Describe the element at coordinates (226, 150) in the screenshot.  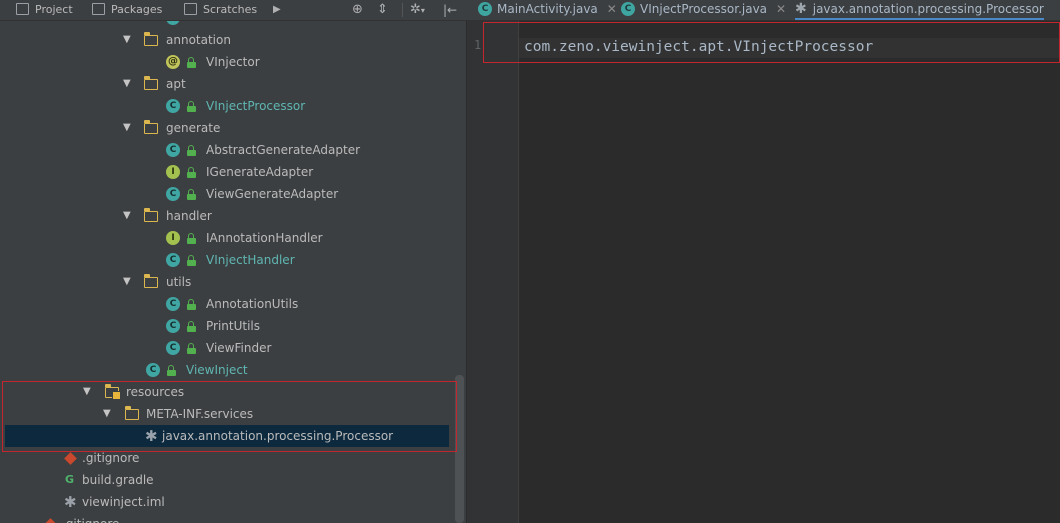
I see `tree-file-abstractgenerateadapter: C AbstractGenerateAdapter` at that location.